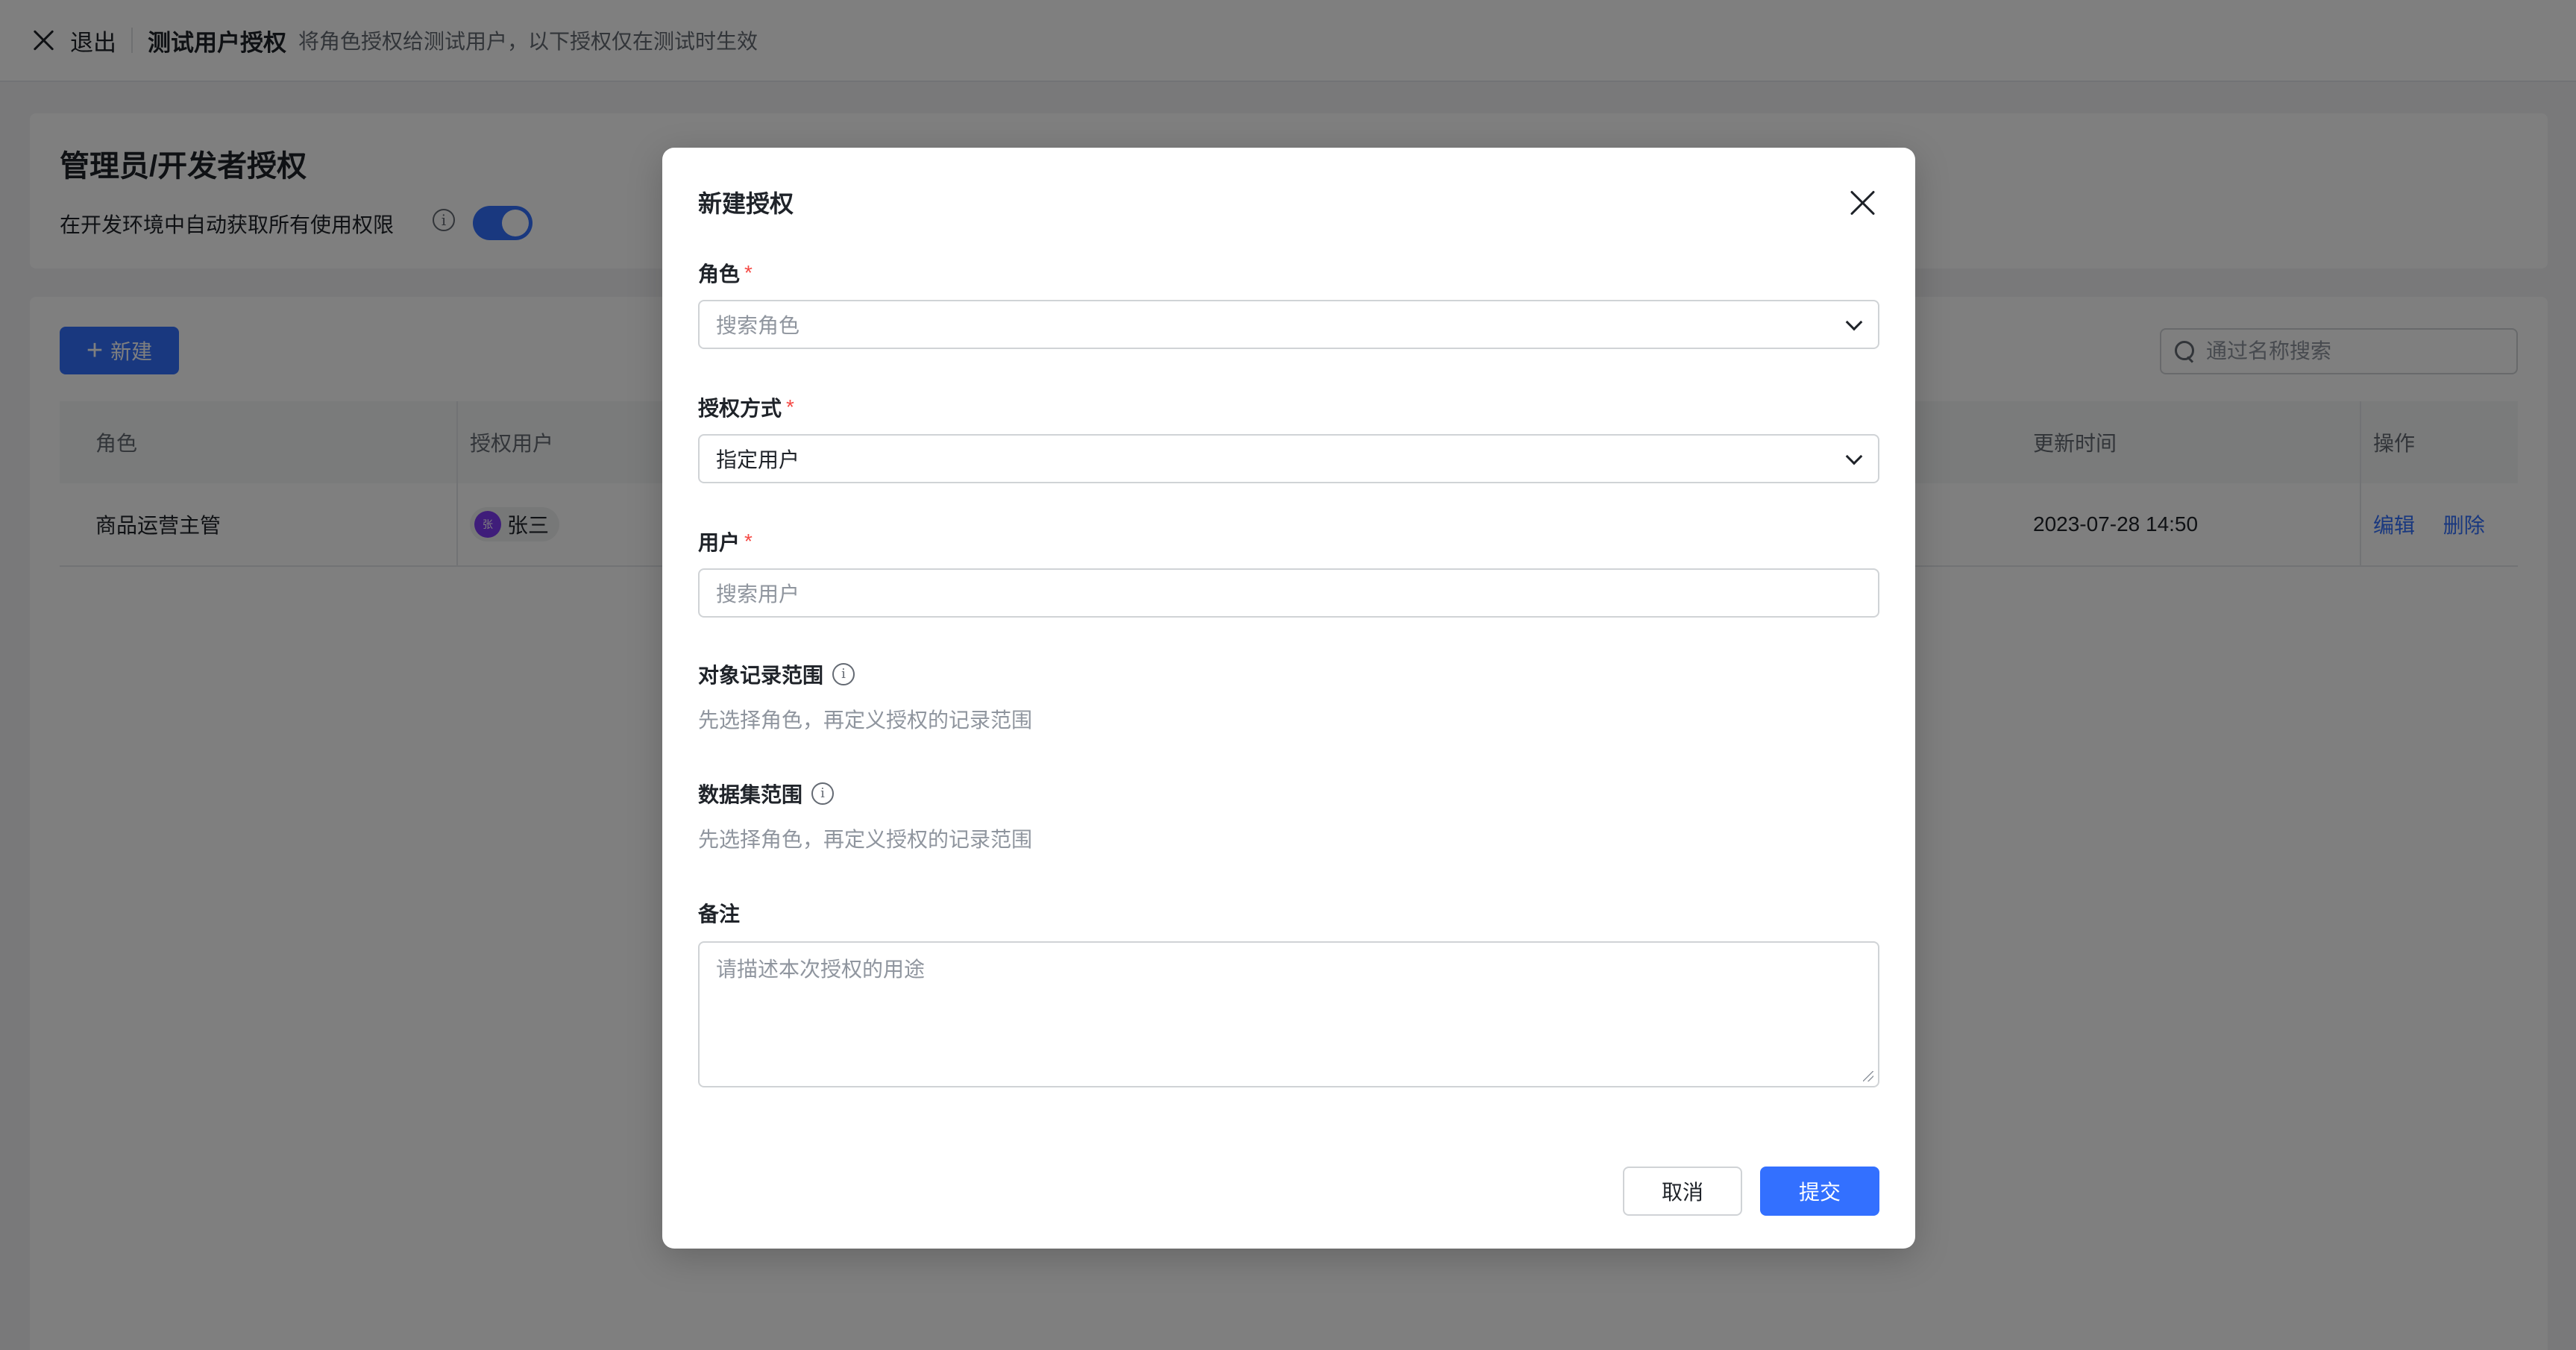 The width and height of the screenshot is (2576, 1350). I want to click on dataset-scope-hint: 先选择角色，再定义授权的记录范围, so click(866, 839).